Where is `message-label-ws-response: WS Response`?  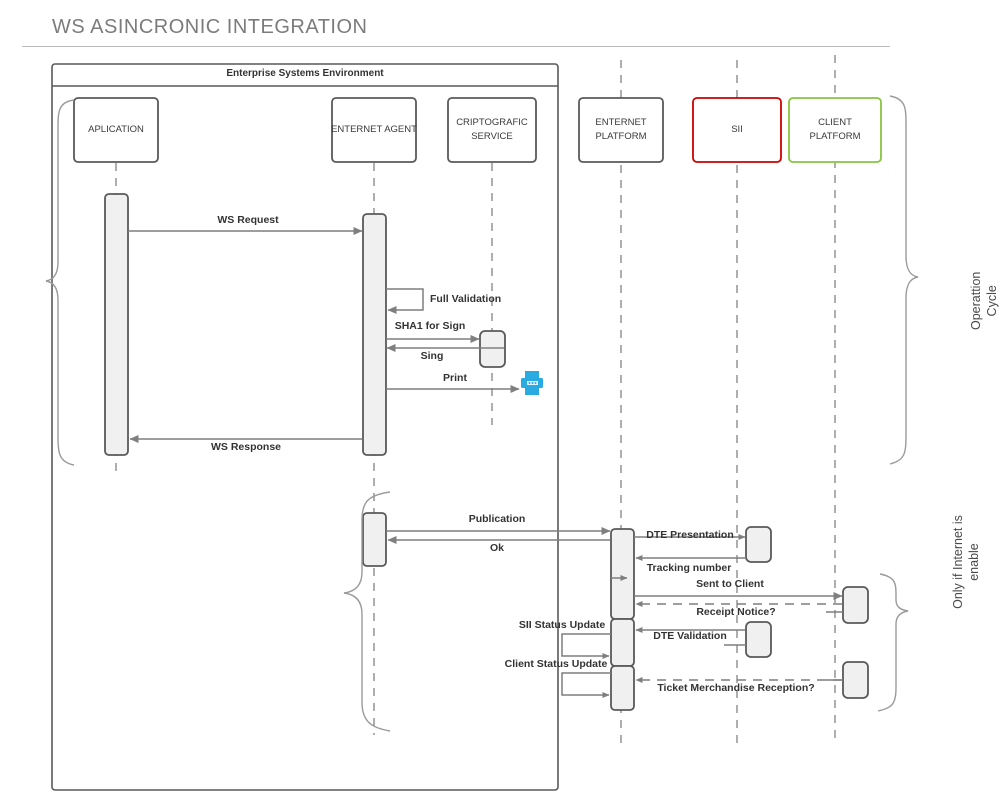 message-label-ws-response: WS Response is located at coordinates (246, 447).